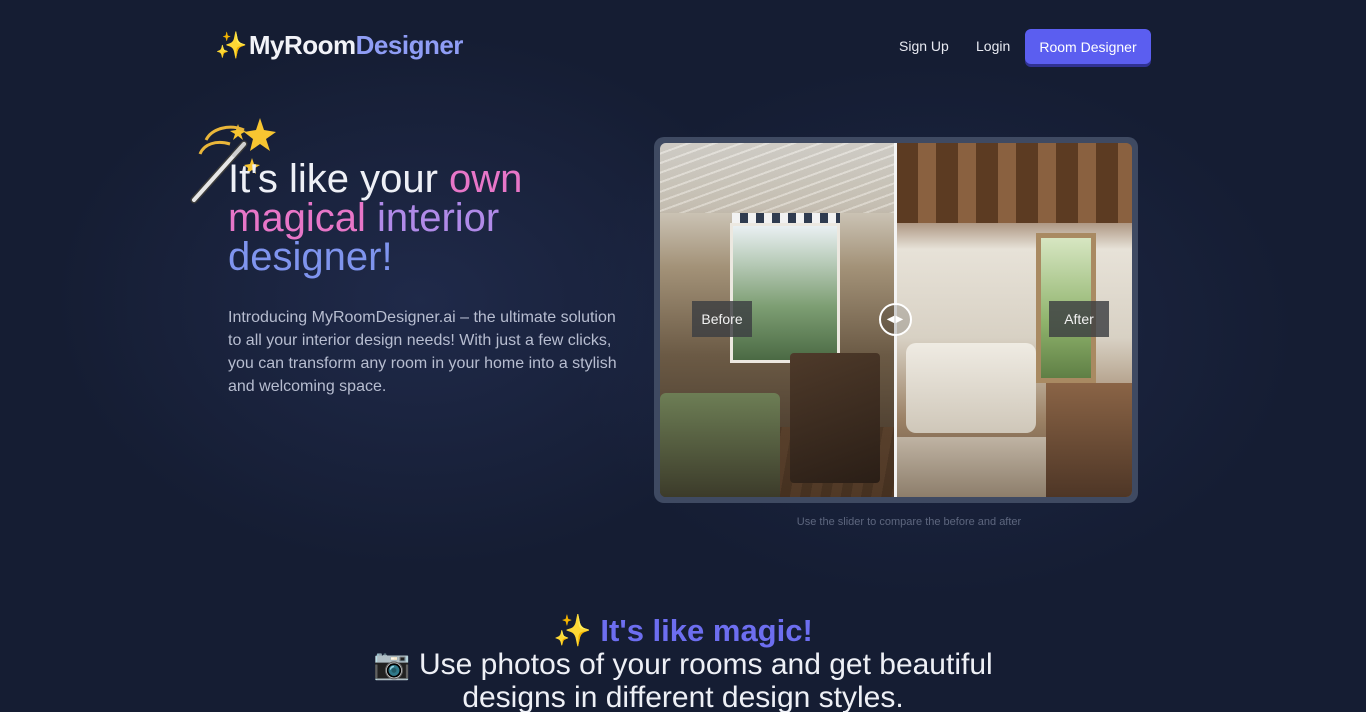 This screenshot has height=712, width=1366. I want to click on logo-text-designer: Designer, so click(409, 45).